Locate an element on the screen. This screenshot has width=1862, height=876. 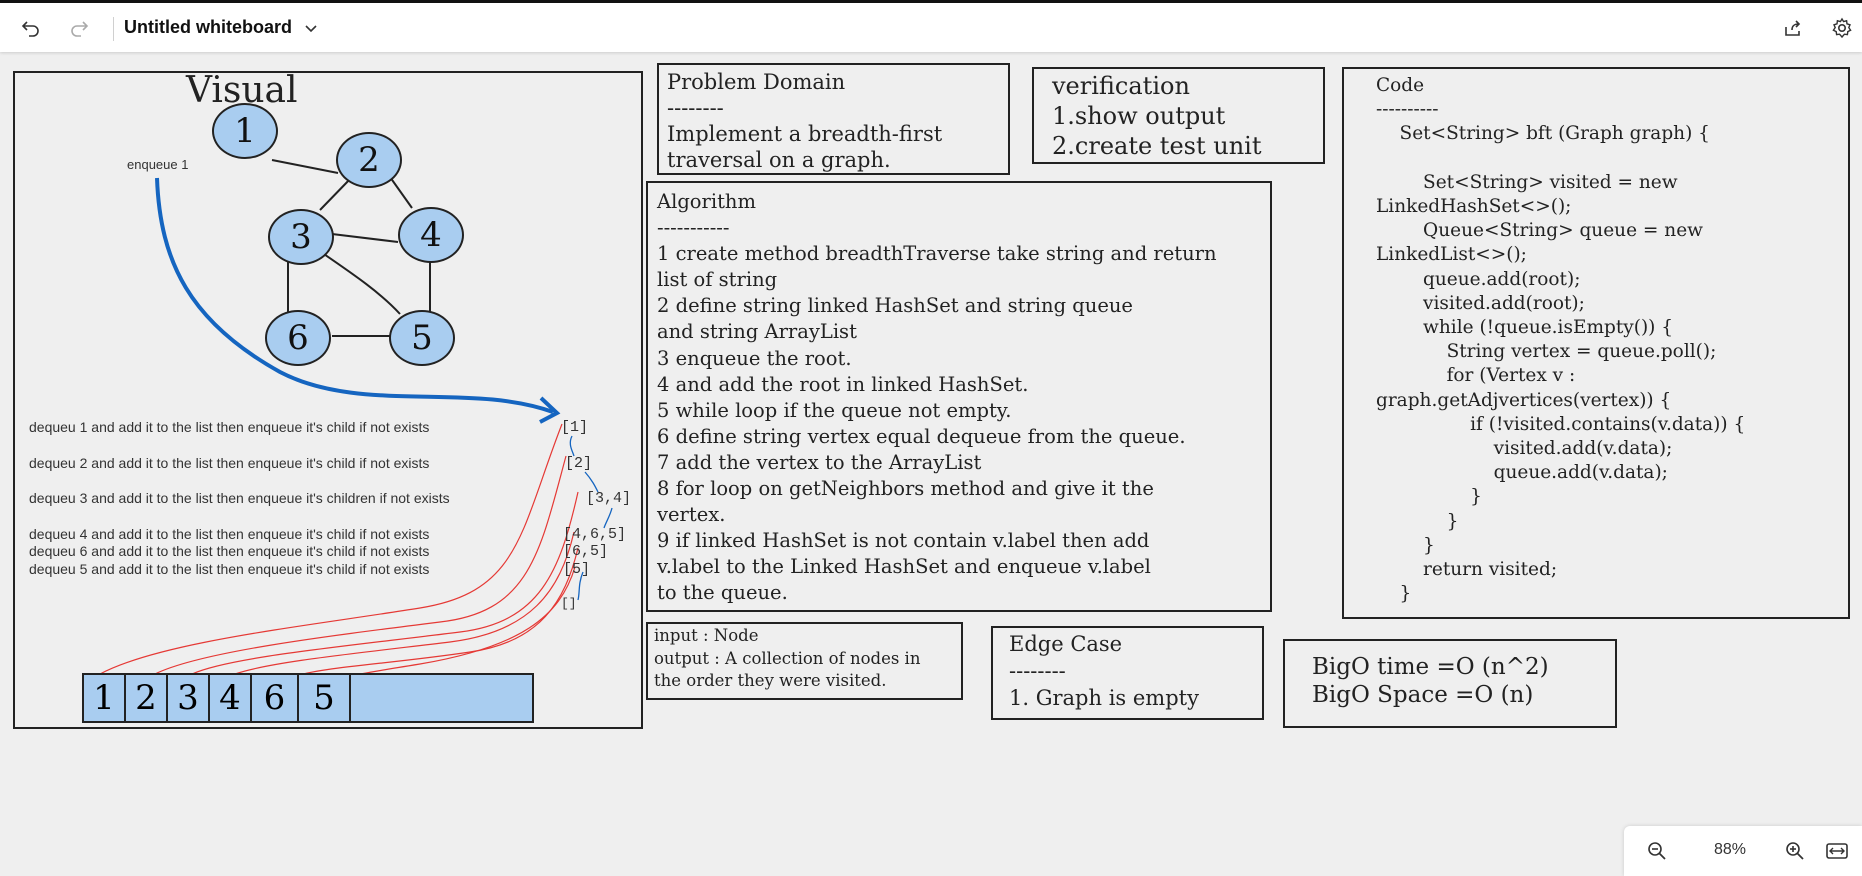
graph-node: 1 is located at coordinates (245, 131).